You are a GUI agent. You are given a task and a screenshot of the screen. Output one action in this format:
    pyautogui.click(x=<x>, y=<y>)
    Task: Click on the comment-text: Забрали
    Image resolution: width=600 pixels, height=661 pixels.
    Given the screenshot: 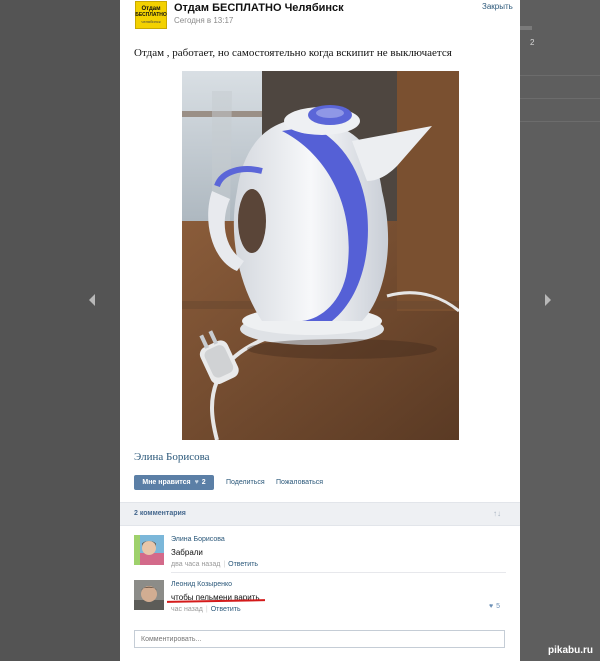 What is the action you would take?
    pyautogui.click(x=187, y=552)
    